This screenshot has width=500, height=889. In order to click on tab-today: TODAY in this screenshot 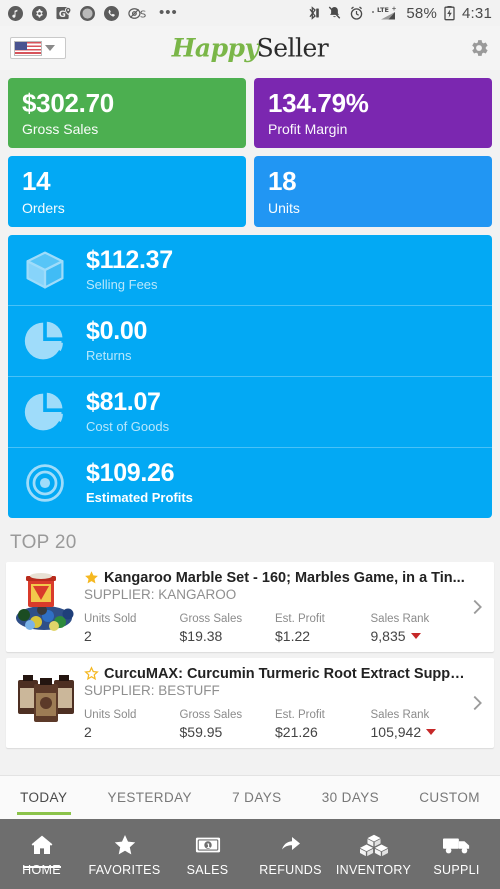, I will do `click(43, 797)`.